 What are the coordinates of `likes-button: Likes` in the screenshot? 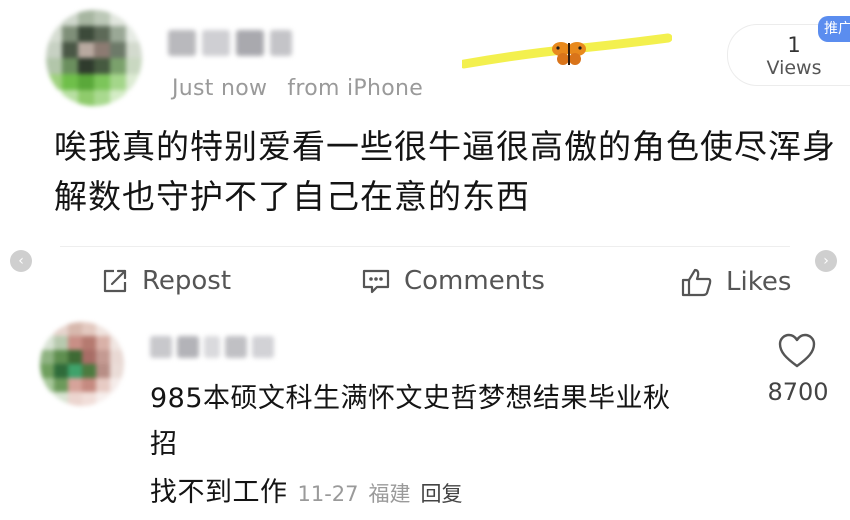 It's located at (735, 282).